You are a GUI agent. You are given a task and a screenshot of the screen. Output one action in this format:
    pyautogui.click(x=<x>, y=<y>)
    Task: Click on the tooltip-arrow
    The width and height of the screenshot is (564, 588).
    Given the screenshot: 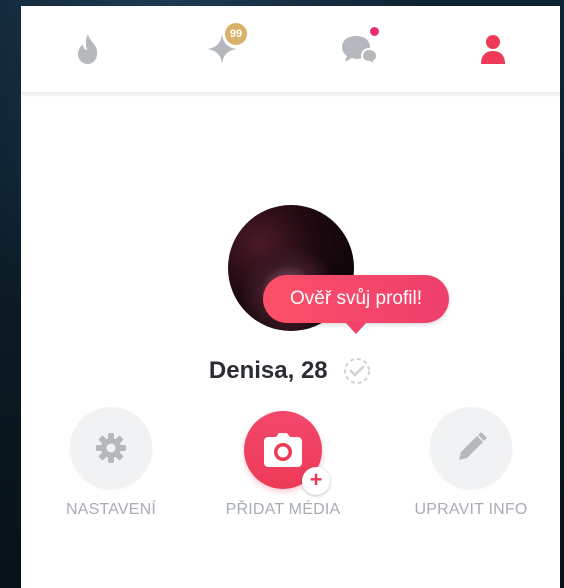 What is the action you would take?
    pyautogui.click(x=356, y=328)
    